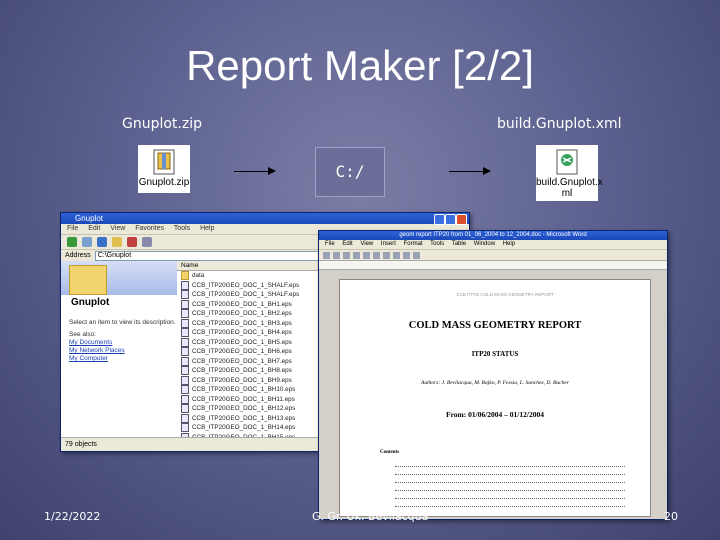  What do you see at coordinates (132, 242) in the screenshot?
I see `delete-icon` at bounding box center [132, 242].